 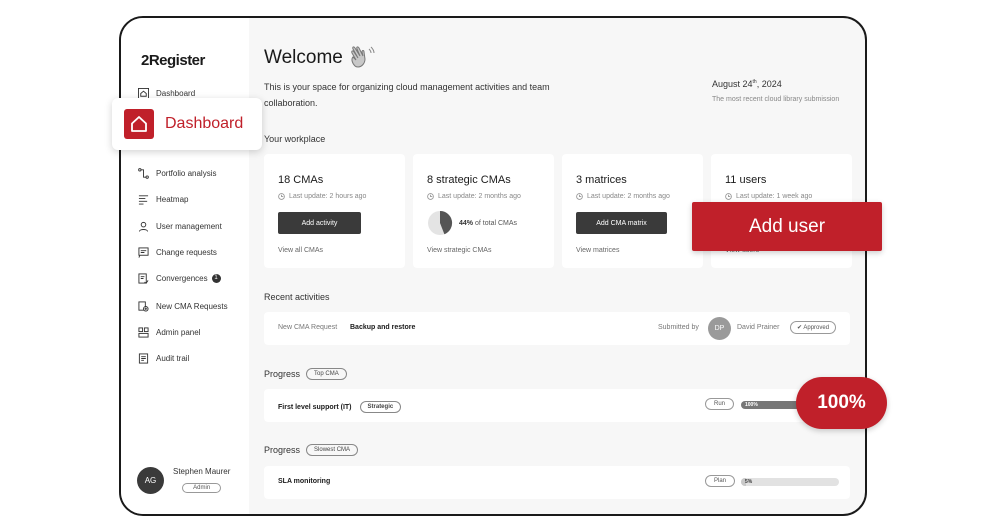 What do you see at coordinates (328, 196) in the screenshot?
I see `card-update-text: Last update: 2 hours ago` at bounding box center [328, 196].